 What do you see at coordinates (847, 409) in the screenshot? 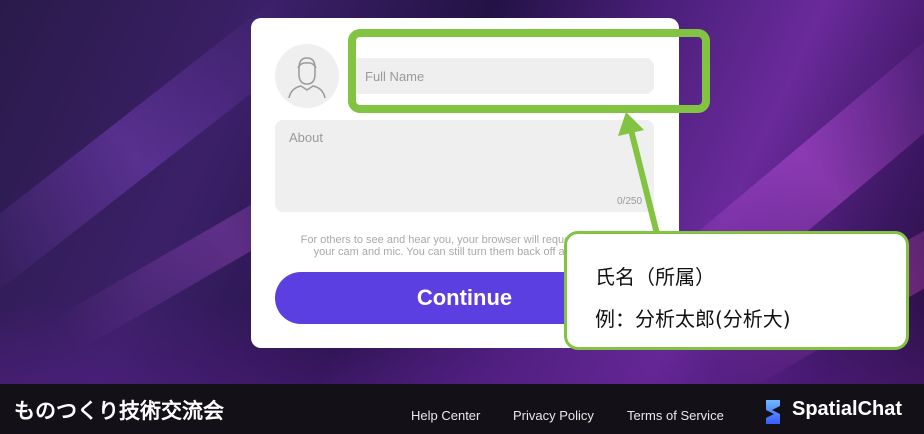
I see `spatialchat-logo-text: SpatialChat` at bounding box center [847, 409].